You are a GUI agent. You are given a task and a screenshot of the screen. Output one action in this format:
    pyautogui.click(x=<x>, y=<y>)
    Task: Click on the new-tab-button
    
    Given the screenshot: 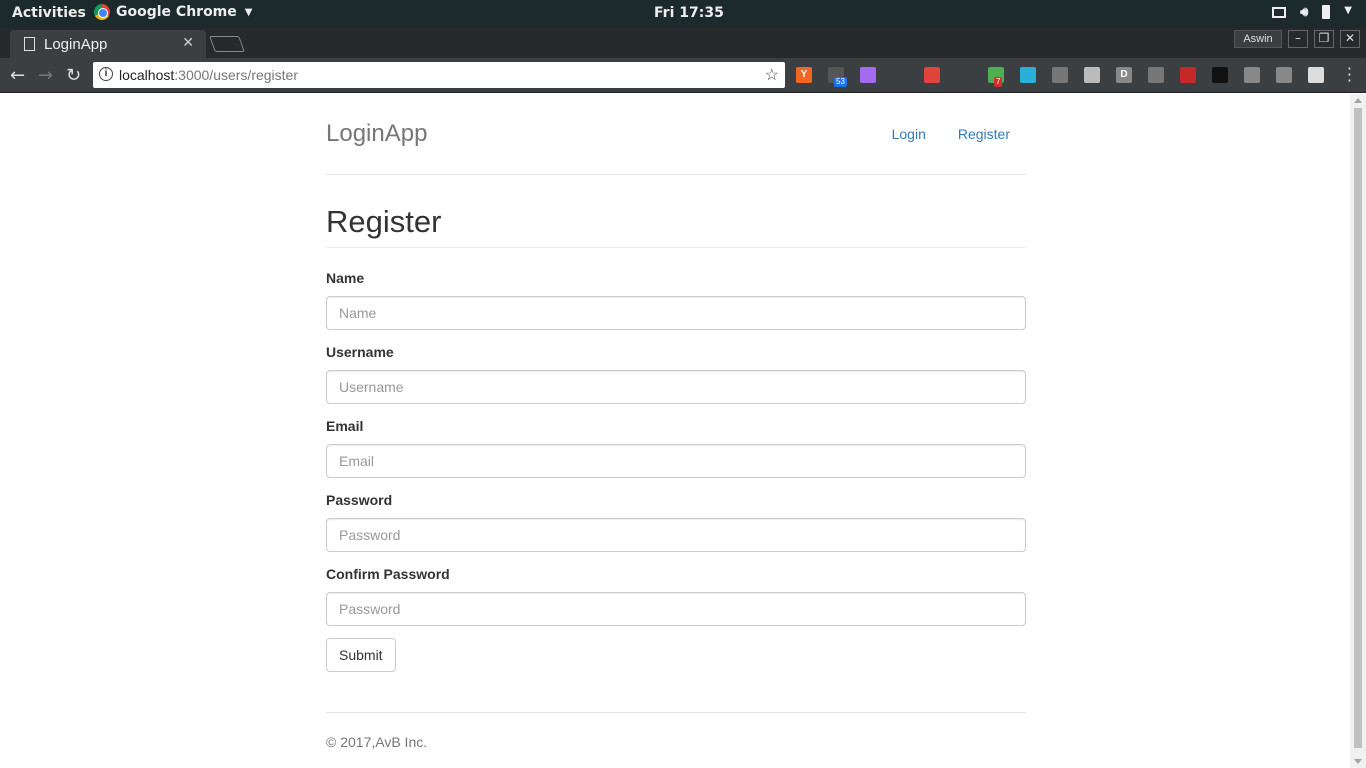 What is the action you would take?
    pyautogui.click(x=227, y=44)
    